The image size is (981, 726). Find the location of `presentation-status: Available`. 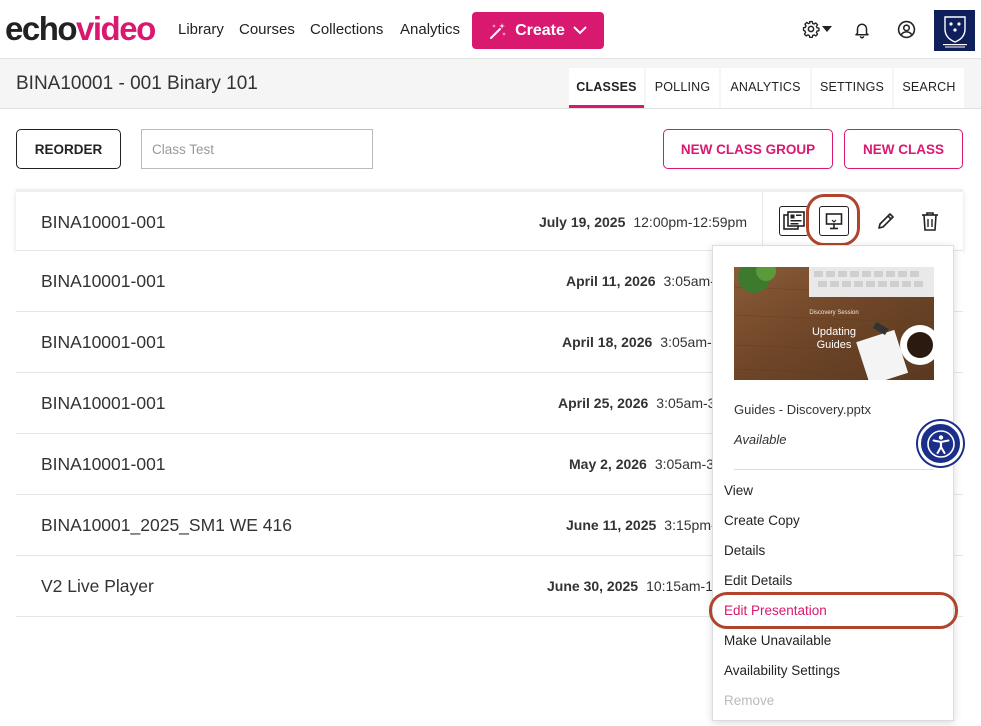

presentation-status: Available is located at coordinates (760, 439).